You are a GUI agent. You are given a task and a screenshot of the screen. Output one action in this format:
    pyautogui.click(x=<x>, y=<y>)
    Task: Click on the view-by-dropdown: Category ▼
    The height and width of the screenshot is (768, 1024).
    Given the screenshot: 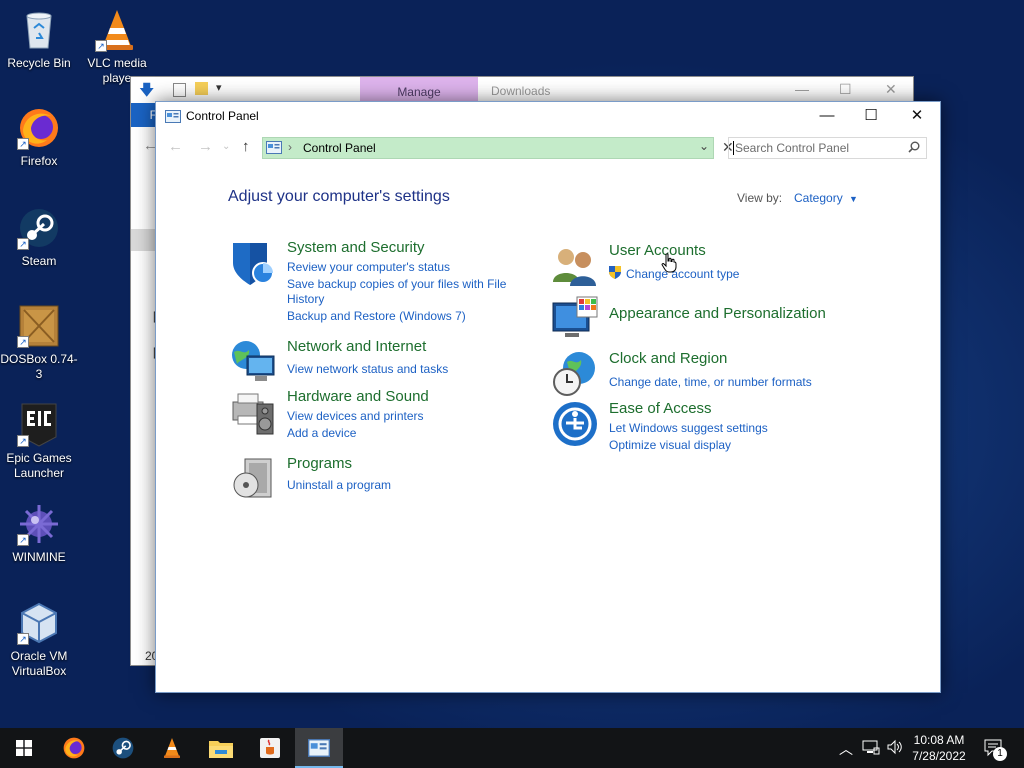 What is the action you would take?
    pyautogui.click(x=826, y=198)
    